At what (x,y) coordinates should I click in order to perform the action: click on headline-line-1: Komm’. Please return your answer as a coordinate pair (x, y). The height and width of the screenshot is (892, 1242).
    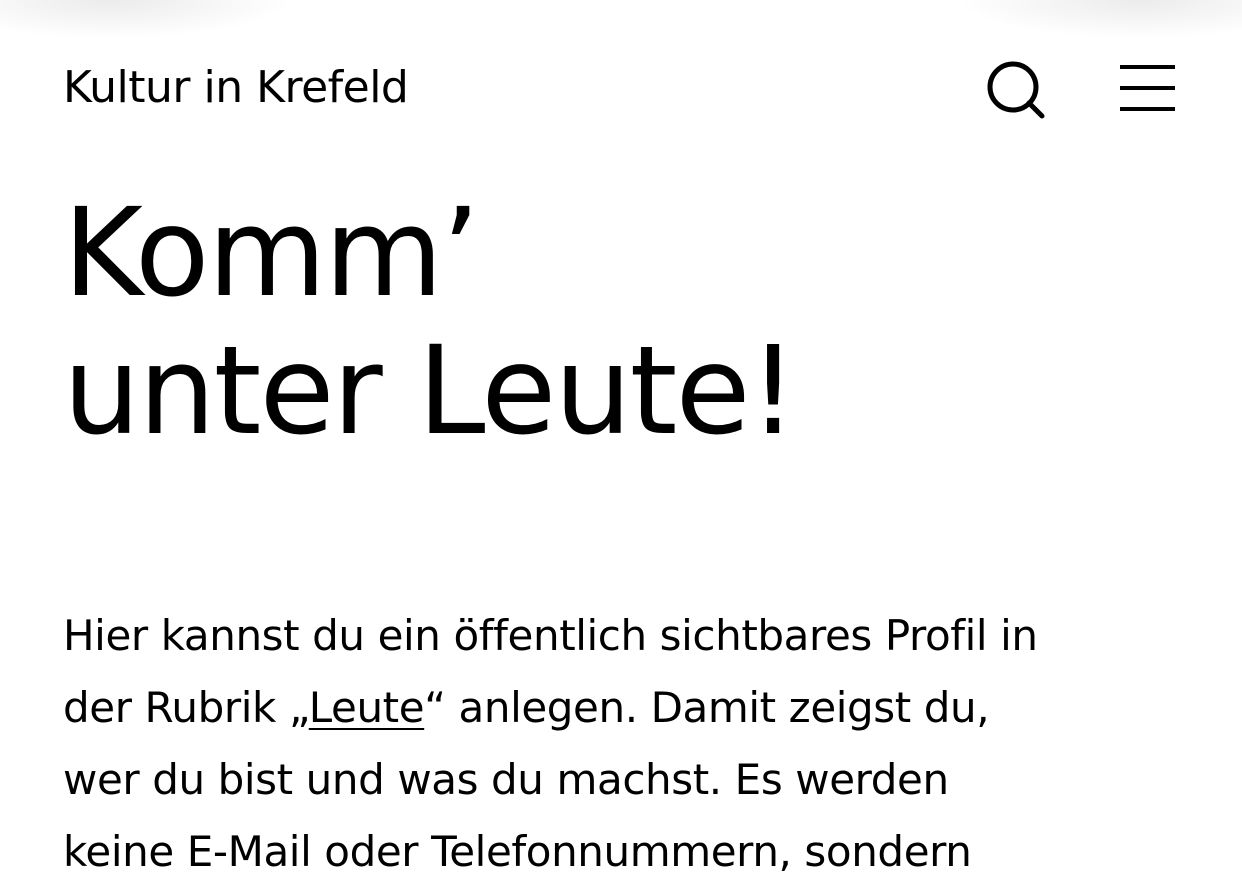
    Looking at the image, I should click on (271, 253).